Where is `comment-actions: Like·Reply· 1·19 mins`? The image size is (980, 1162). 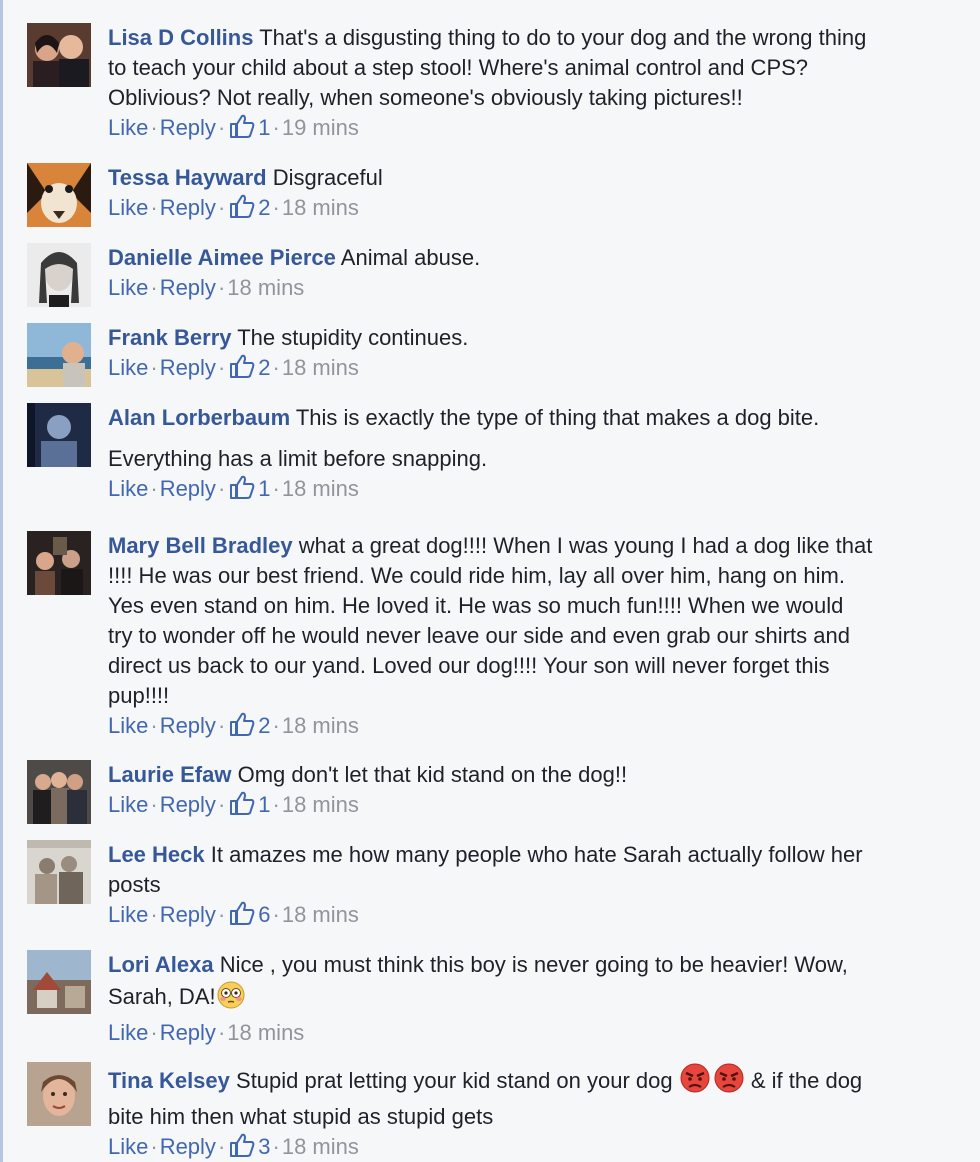
comment-actions: Like·Reply· 1·19 mins is located at coordinates (538, 128).